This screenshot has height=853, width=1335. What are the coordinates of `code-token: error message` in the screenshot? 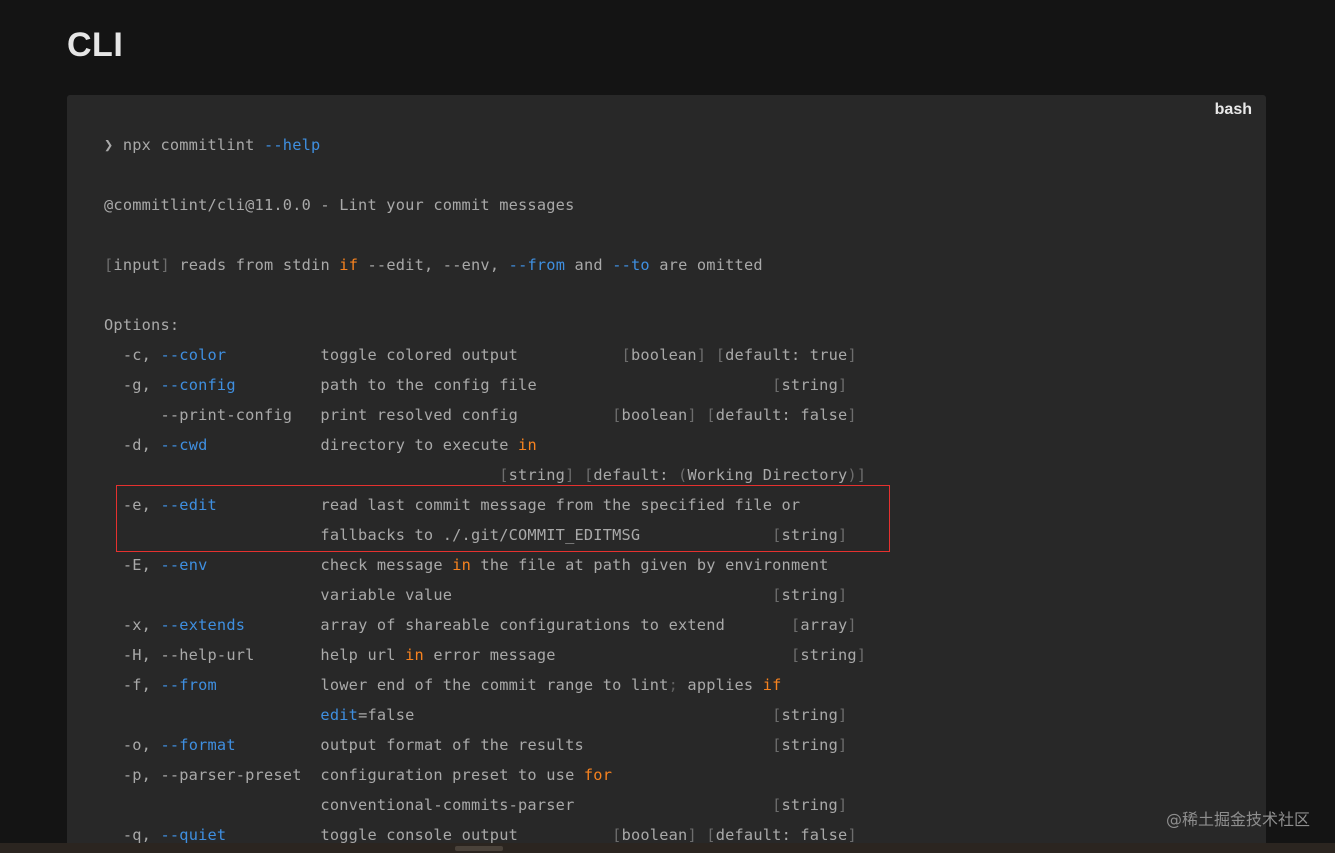 It's located at (607, 655).